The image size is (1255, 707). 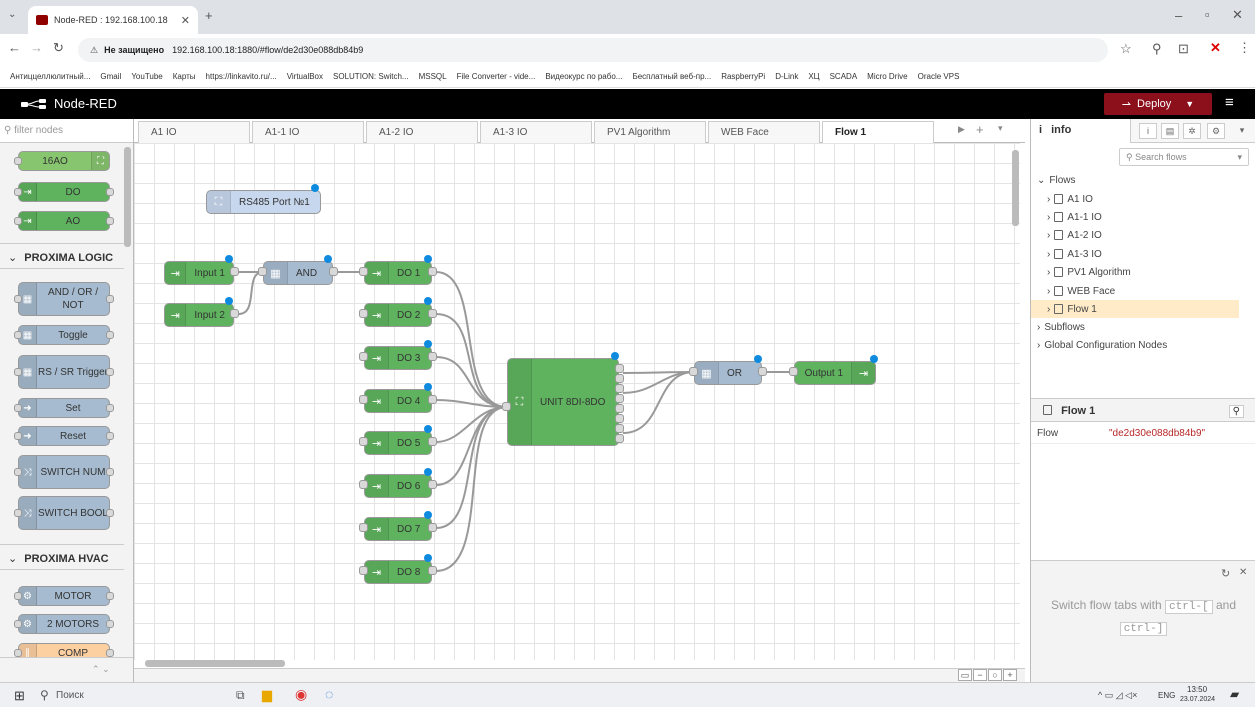 What do you see at coordinates (66, 131) in the screenshot?
I see `filter-nodes-input: ⚲ filter nodes` at bounding box center [66, 131].